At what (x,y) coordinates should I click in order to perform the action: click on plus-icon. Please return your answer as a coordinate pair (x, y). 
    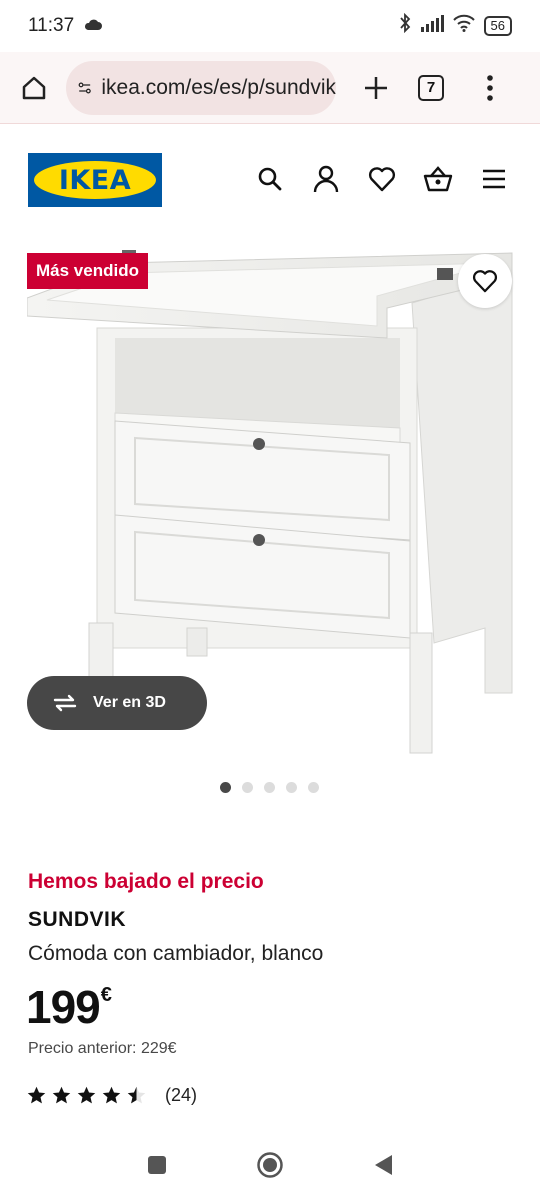
    Looking at the image, I should click on (376, 87).